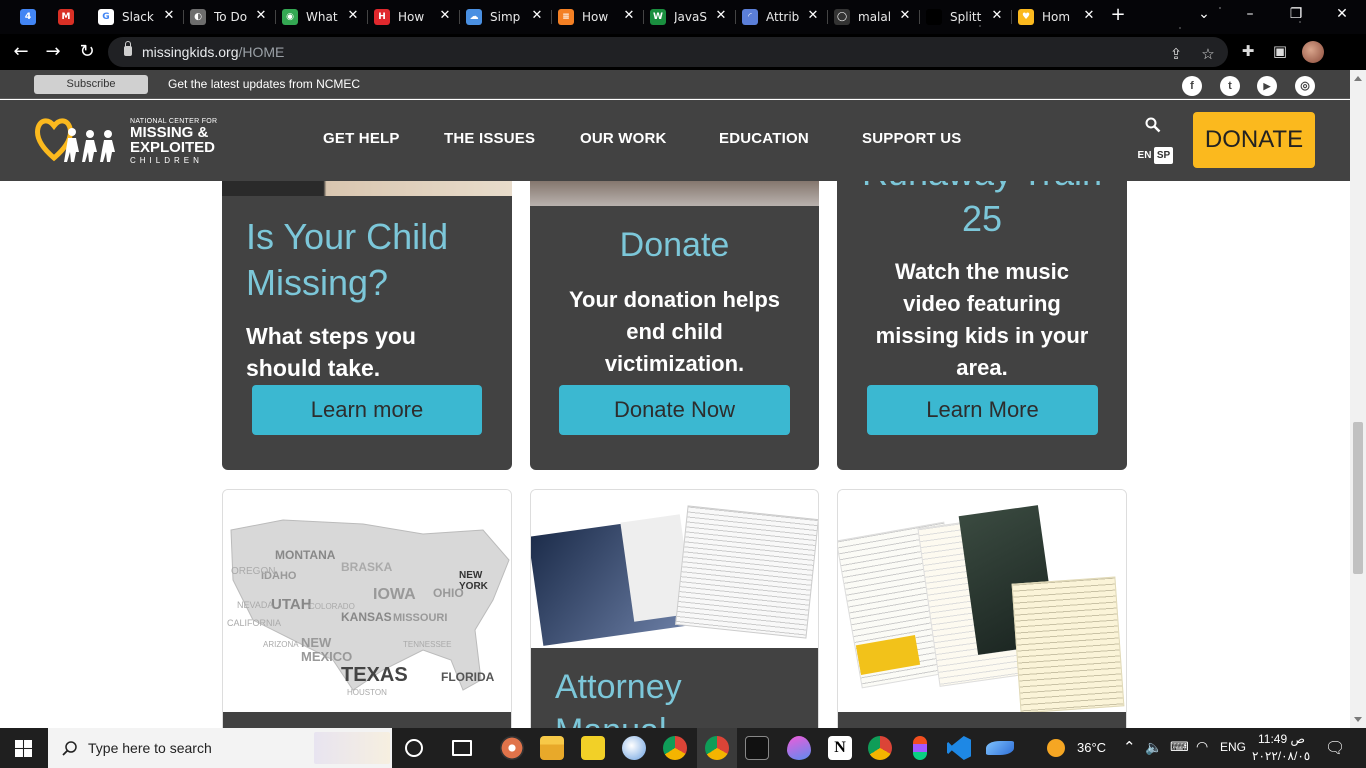  What do you see at coordinates (982, 608) in the screenshot?
I see `card-brochure` at bounding box center [982, 608].